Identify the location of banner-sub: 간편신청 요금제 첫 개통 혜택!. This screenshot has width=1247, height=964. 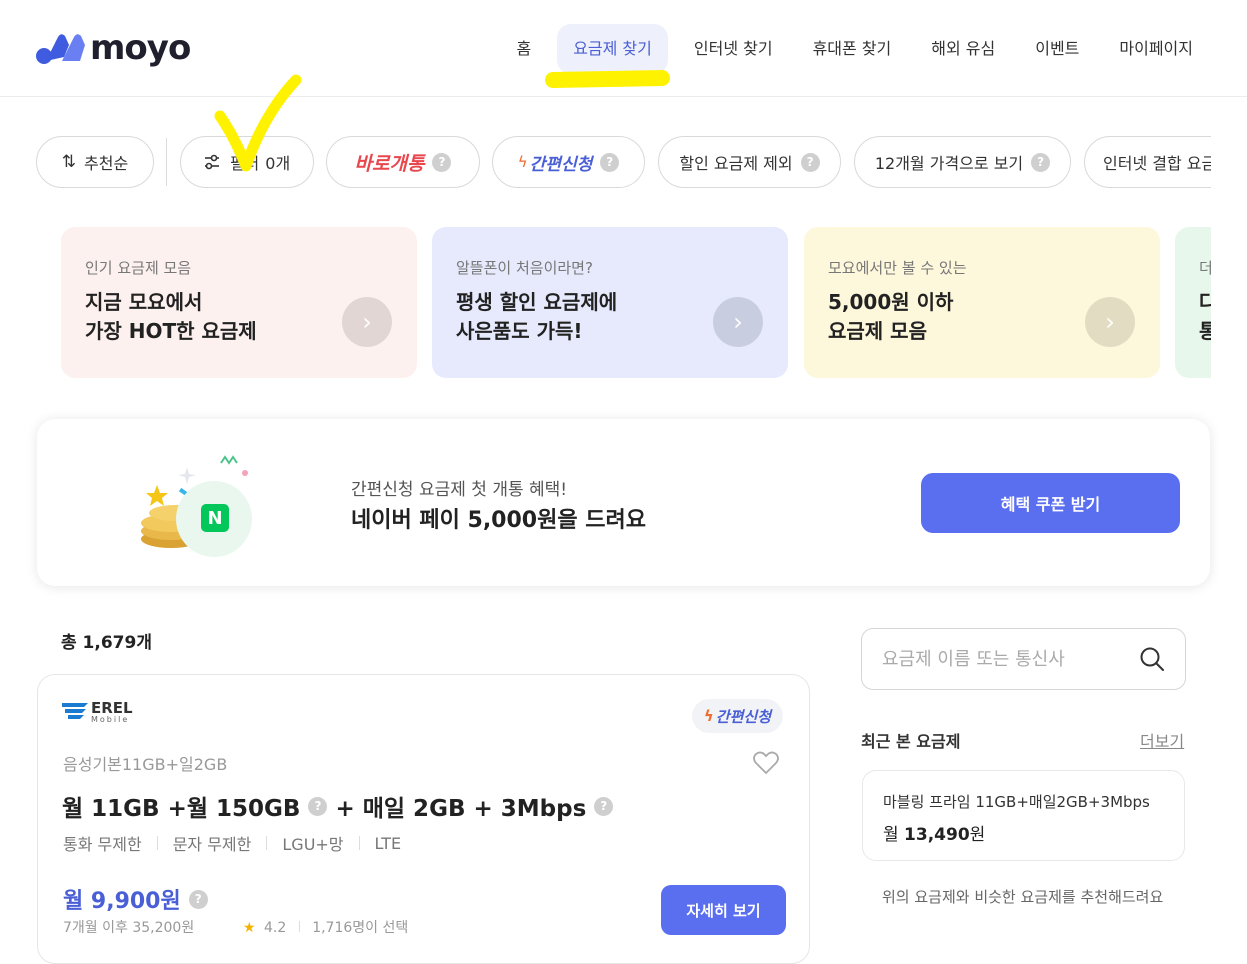
(459, 490).